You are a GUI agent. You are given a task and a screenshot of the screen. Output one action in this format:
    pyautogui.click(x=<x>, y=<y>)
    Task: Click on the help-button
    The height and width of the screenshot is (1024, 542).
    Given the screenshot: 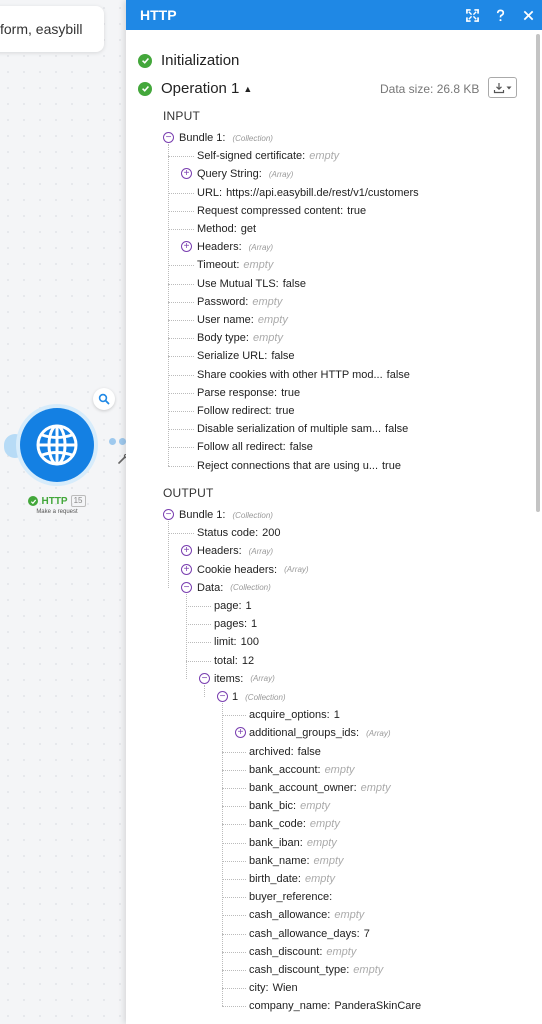 What is the action you would take?
    pyautogui.click(x=500, y=15)
    